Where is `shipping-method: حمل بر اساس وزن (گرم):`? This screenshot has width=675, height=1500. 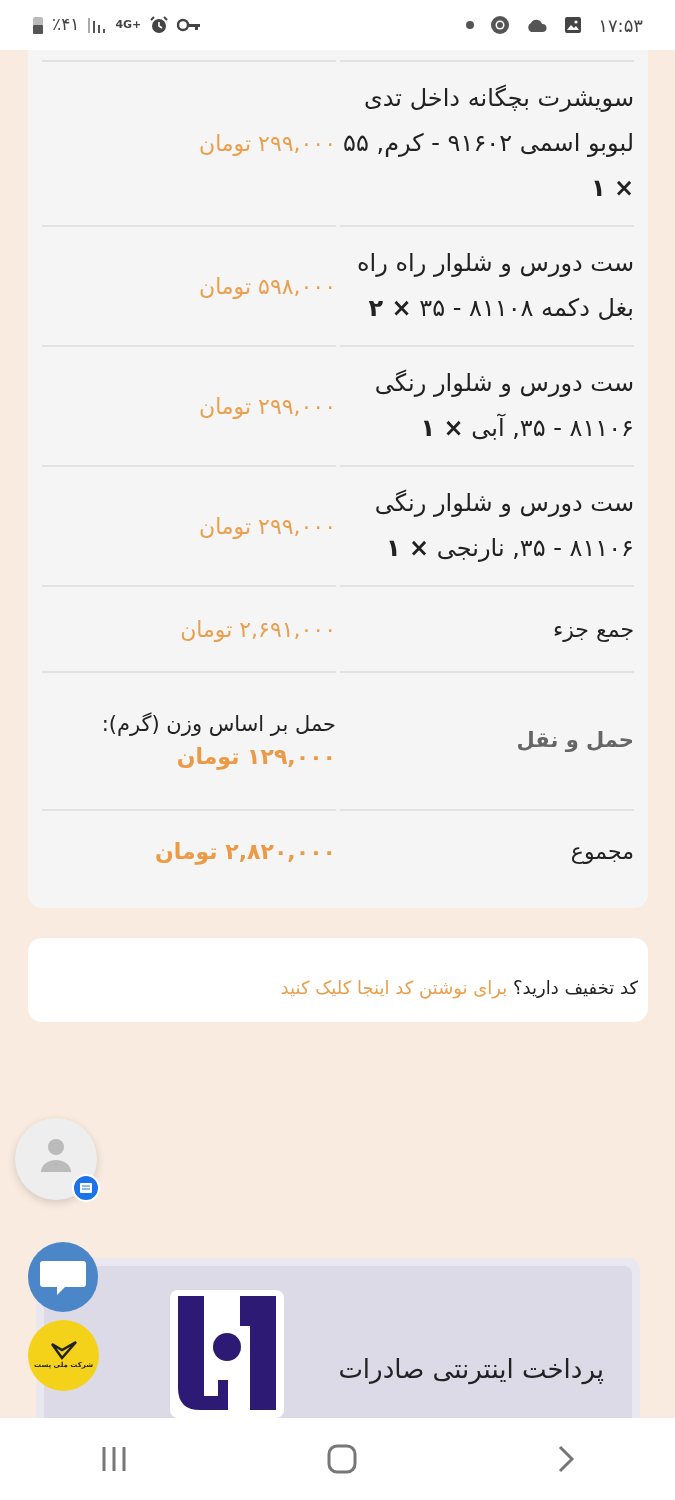 shipping-method: حمل بر اساس وزن (گرم): is located at coordinates (218, 724).